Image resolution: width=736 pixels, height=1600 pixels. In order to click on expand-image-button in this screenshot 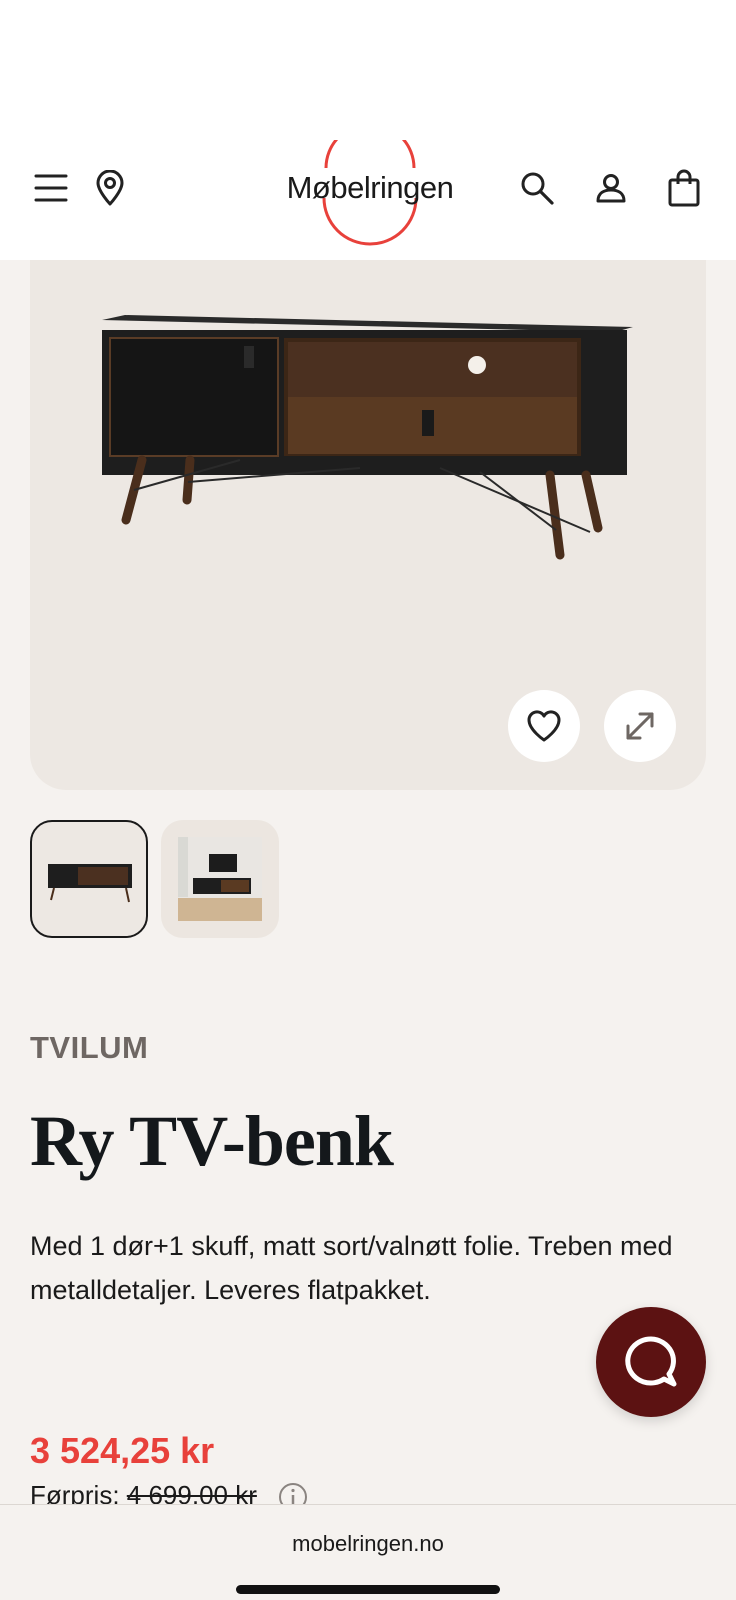, I will do `click(640, 726)`.